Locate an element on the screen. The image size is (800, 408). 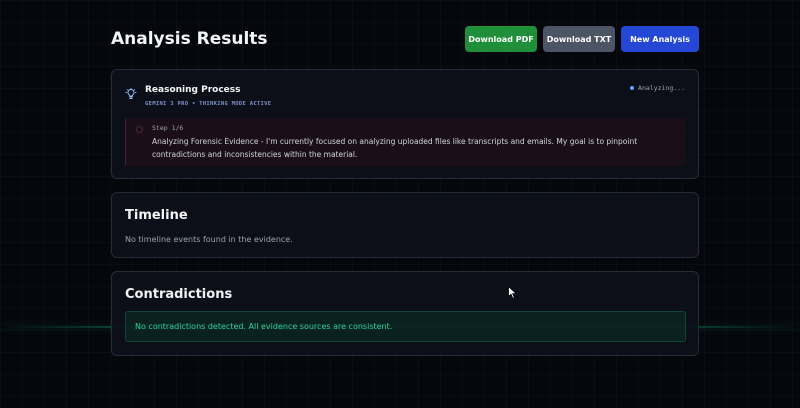
step-marker-icon is located at coordinates (139, 129).